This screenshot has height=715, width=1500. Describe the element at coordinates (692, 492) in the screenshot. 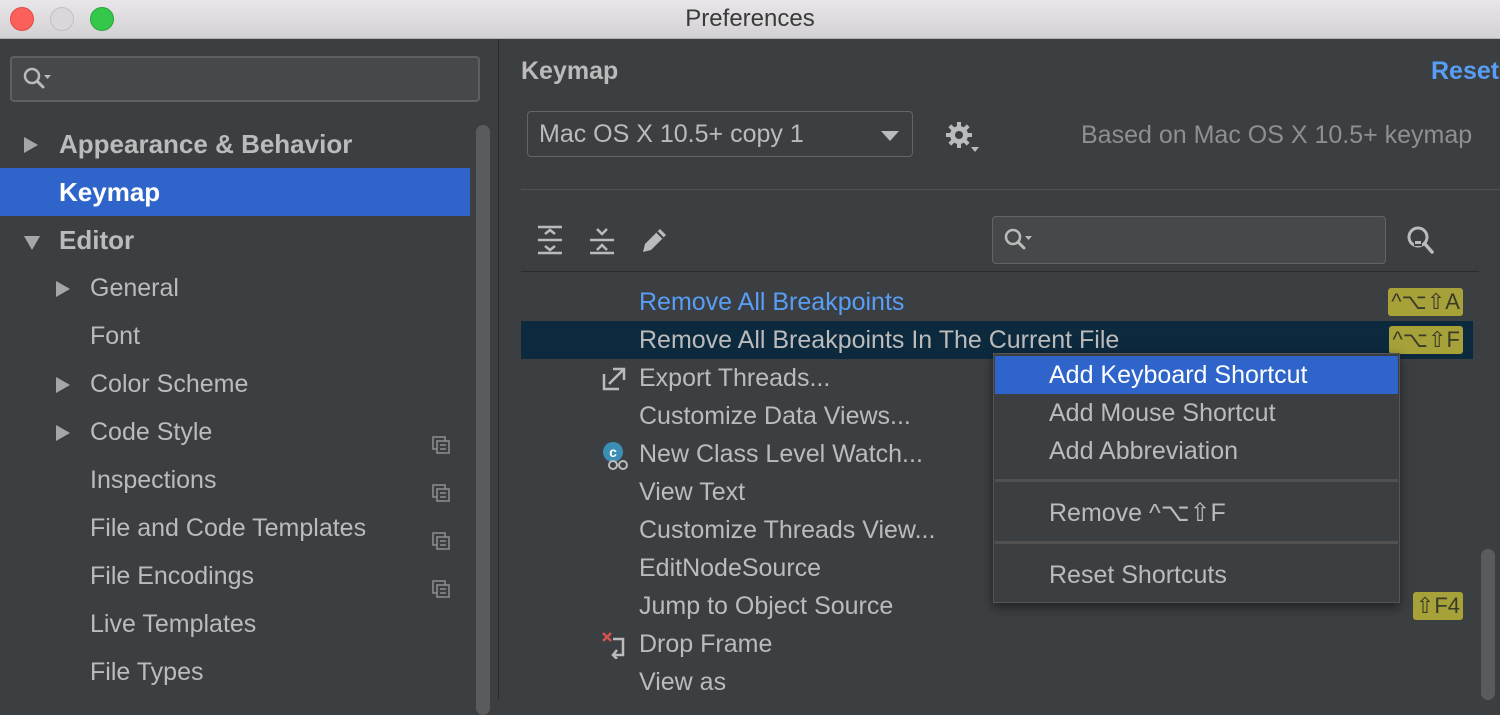

I see `action-label: View Text` at that location.